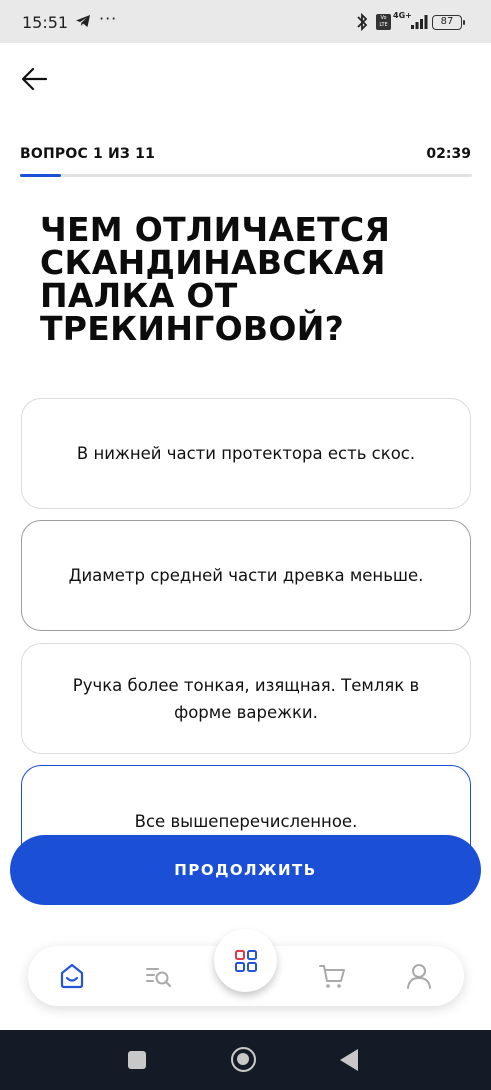  Describe the element at coordinates (419, 22) in the screenshot. I see `signal-icon` at that location.